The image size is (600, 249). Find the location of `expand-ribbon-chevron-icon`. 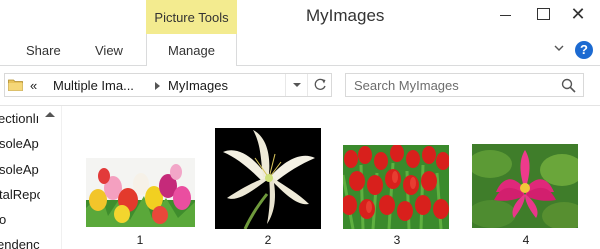

expand-ribbon-chevron-icon is located at coordinates (559, 48).